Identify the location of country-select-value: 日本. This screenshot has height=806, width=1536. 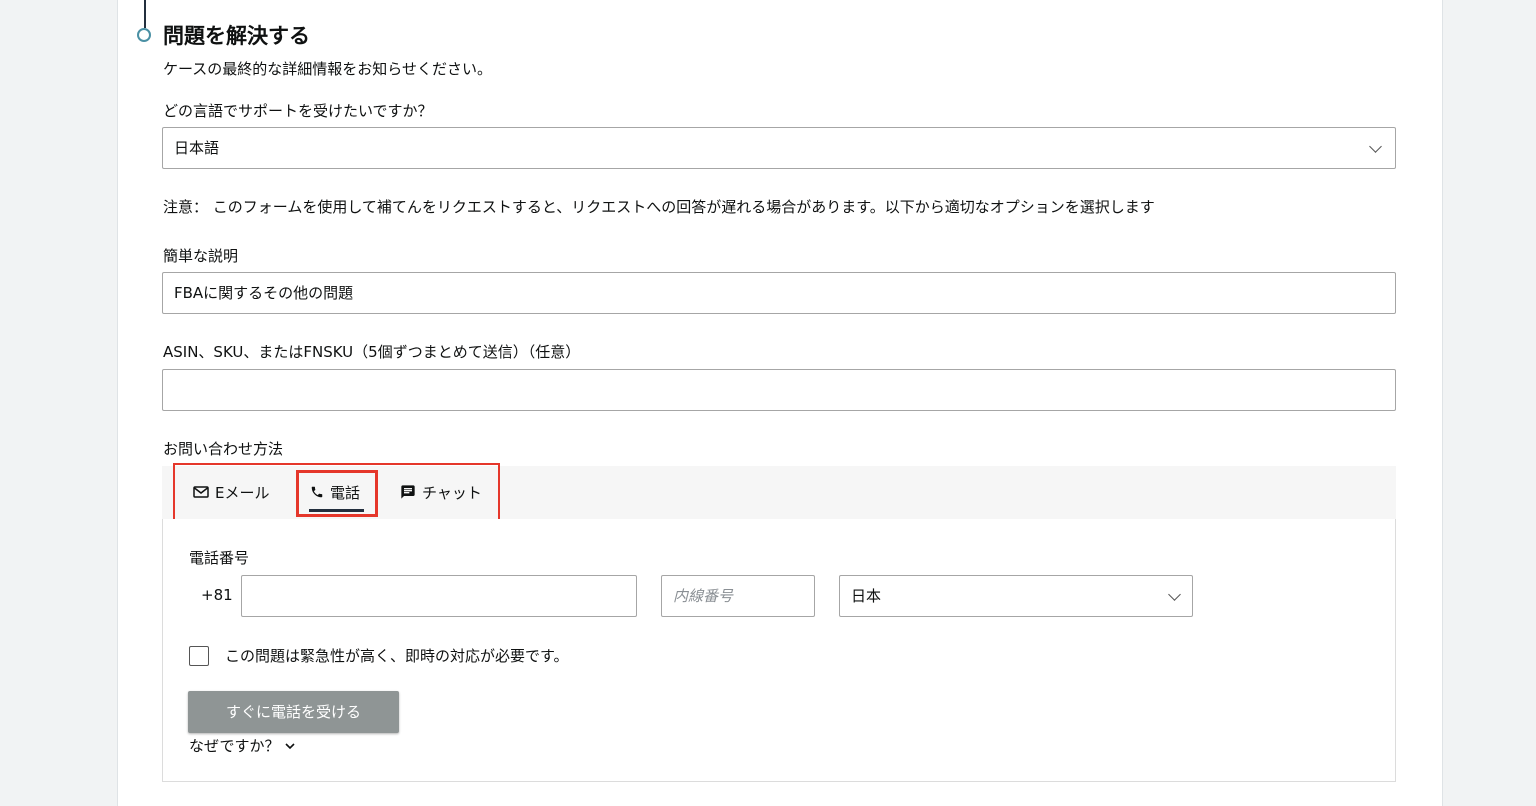
(866, 596).